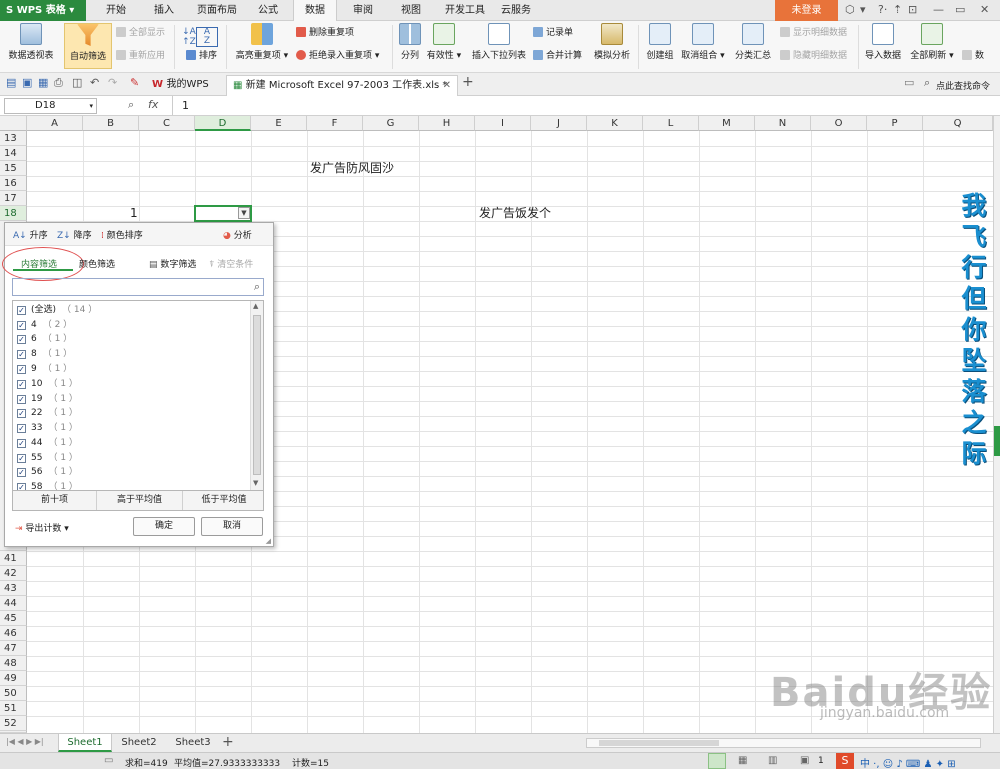 The width and height of the screenshot is (1000, 770). What do you see at coordinates (742, 760) in the screenshot?
I see `page-layout-view-icon: ▦` at bounding box center [742, 760].